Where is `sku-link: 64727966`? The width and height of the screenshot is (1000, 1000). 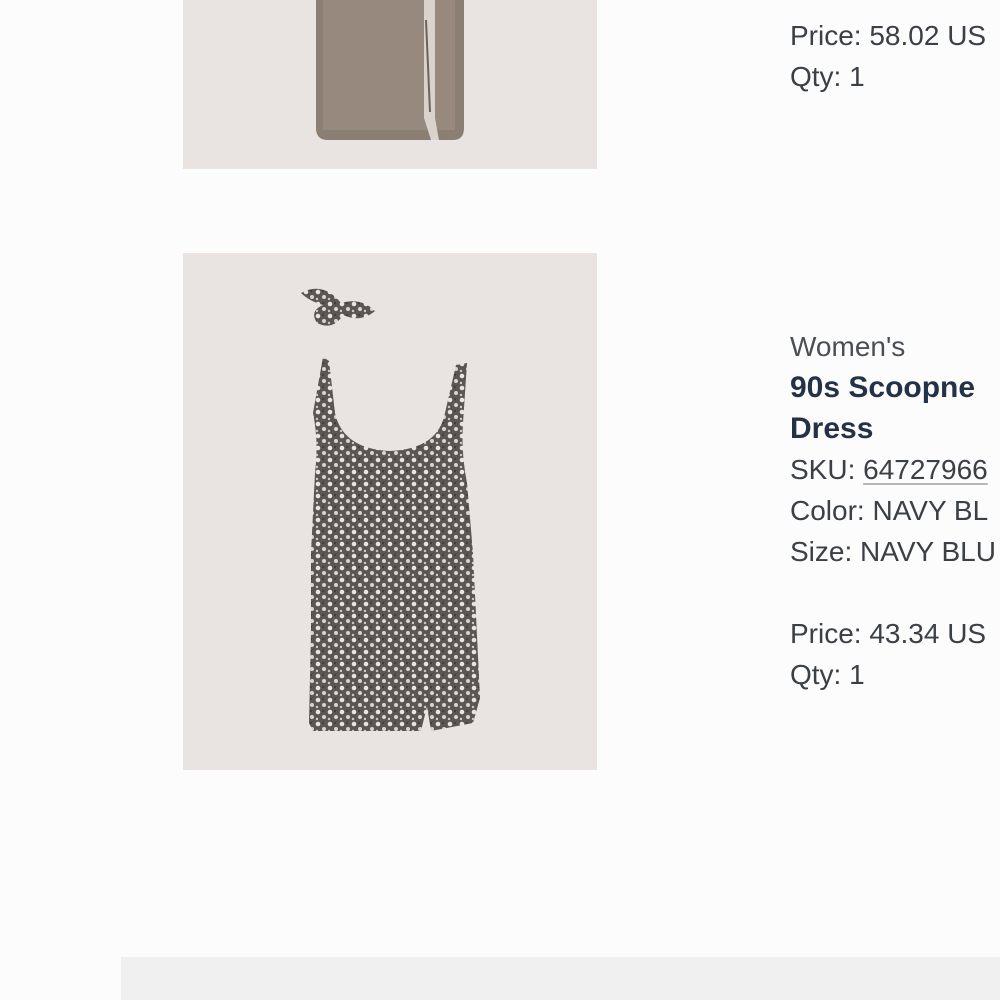 sku-link: 64727966 is located at coordinates (925, 469).